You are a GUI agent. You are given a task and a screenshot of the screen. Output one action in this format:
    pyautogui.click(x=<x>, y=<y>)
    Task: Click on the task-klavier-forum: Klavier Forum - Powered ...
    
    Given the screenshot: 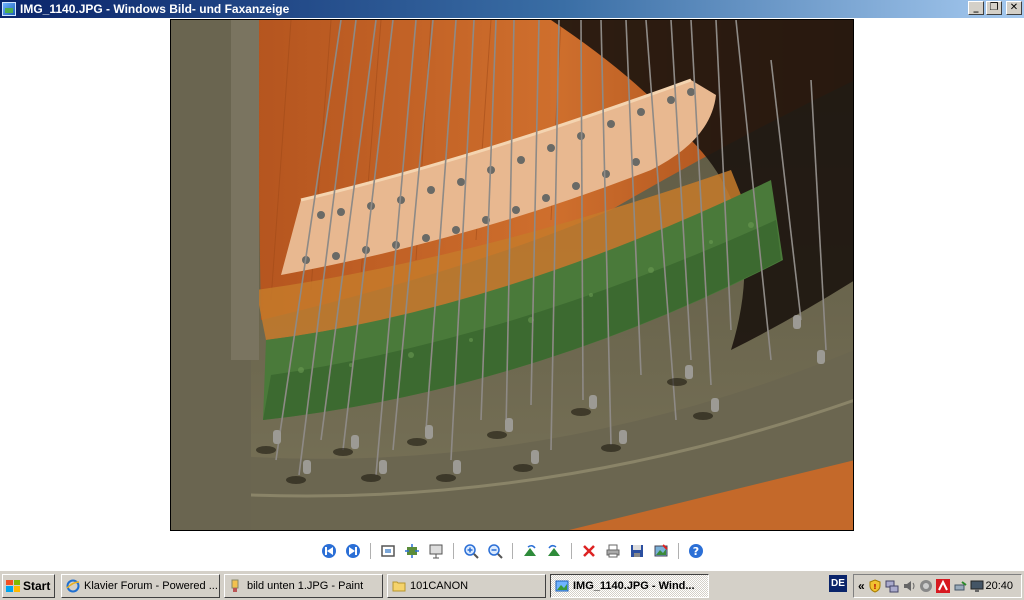 What is the action you would take?
    pyautogui.click(x=140, y=585)
    